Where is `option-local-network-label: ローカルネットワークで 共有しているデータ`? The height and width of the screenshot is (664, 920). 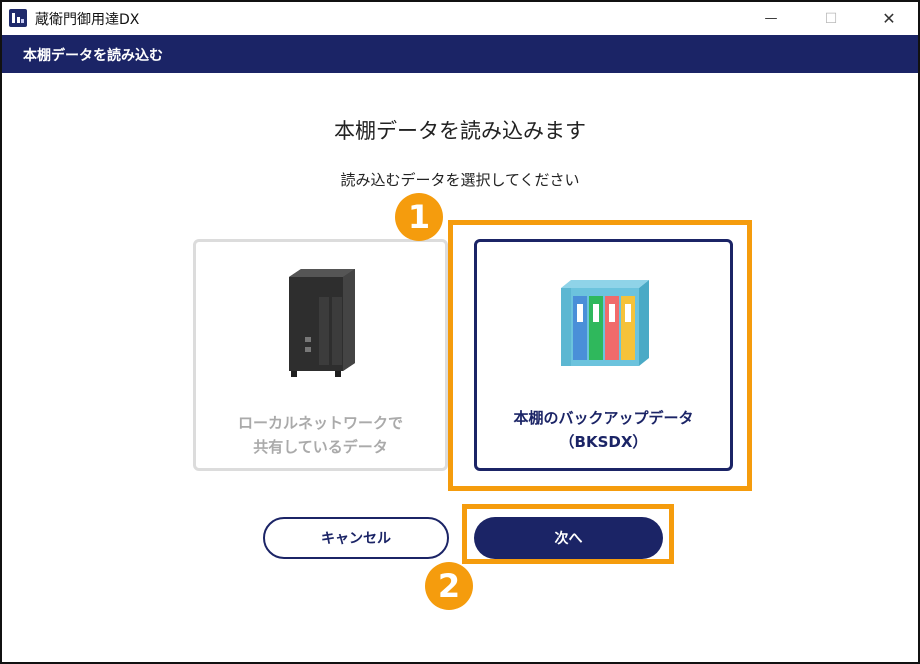 option-local-network-label: ローカルネットワークで 共有しているデータ is located at coordinates (320, 435).